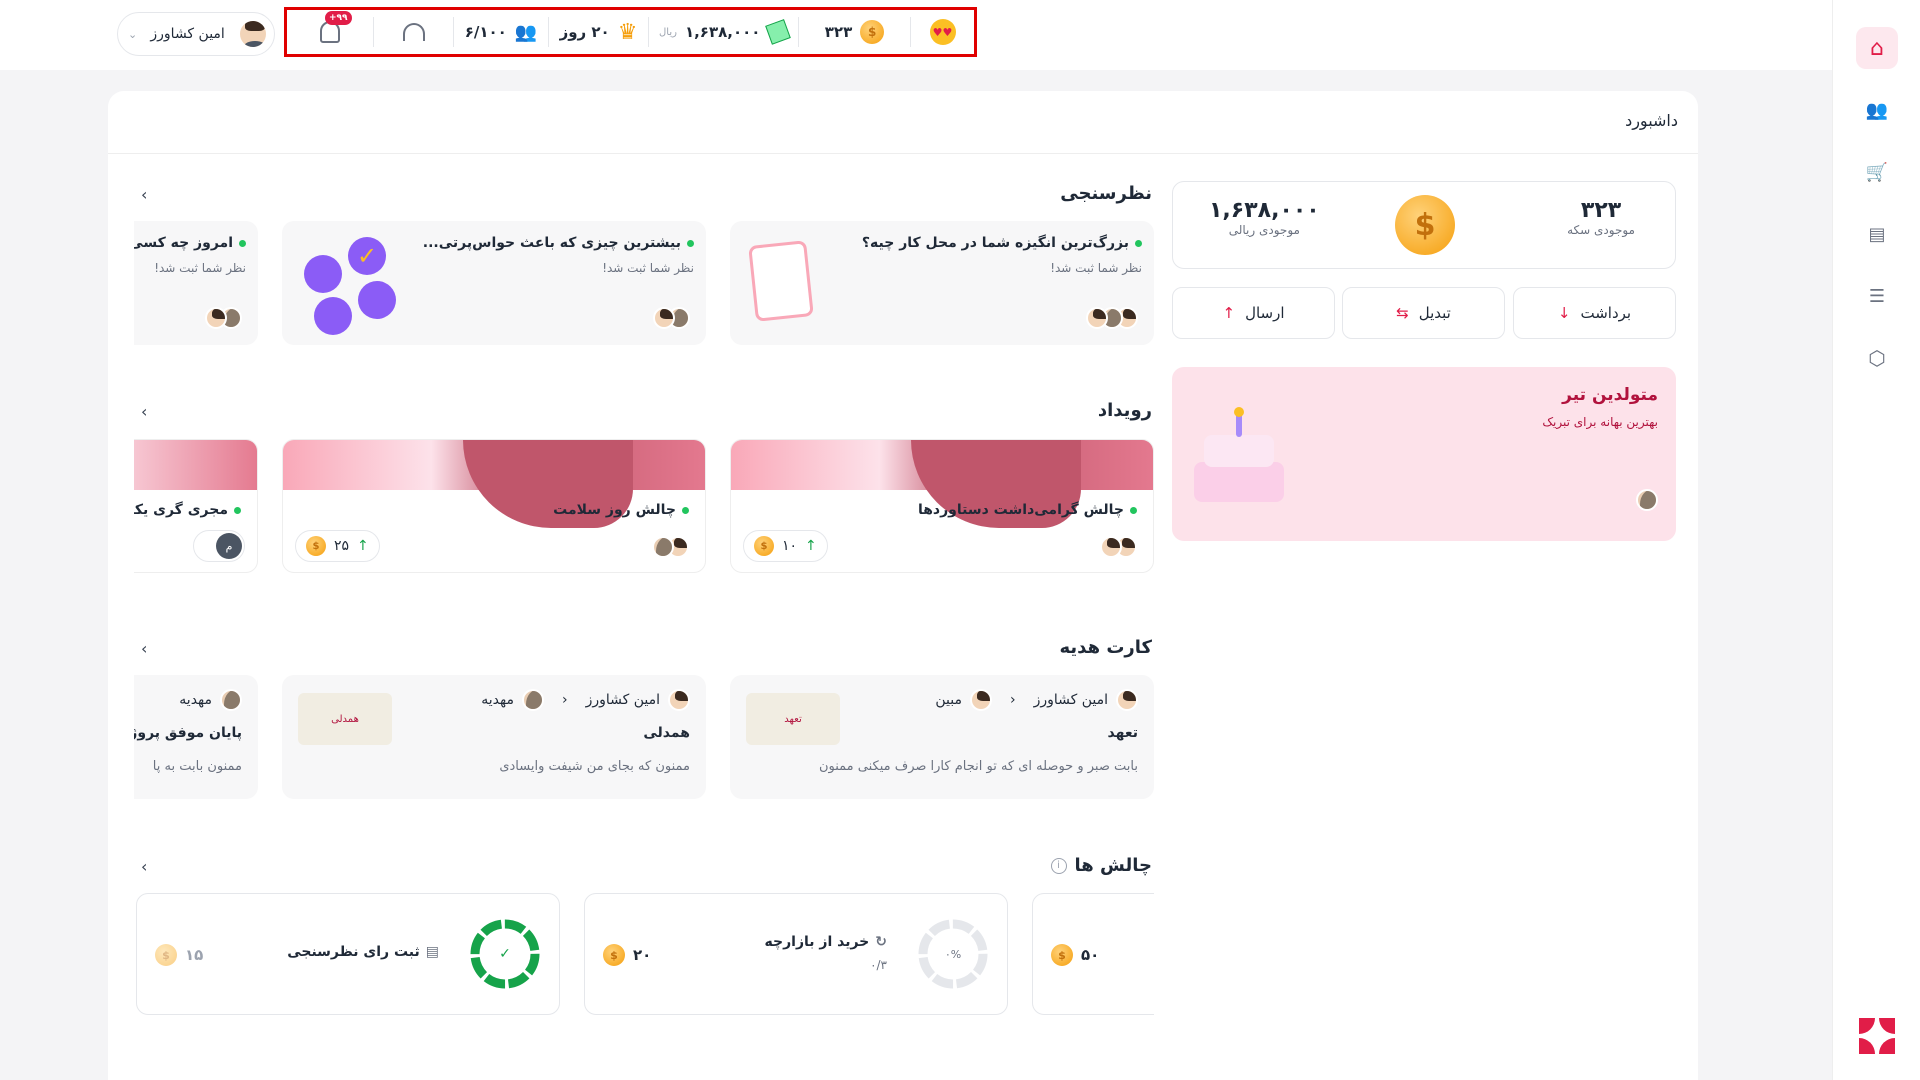 The height and width of the screenshot is (1080, 1920). I want to click on sidebar-item-filters: ☰, so click(1877, 296).